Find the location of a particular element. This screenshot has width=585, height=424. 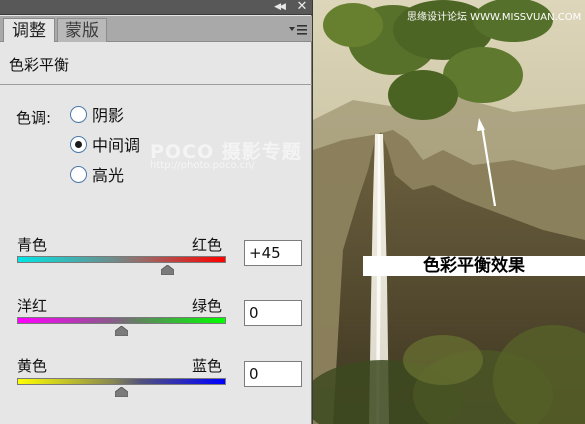

yellow-blue-value-input: 0 is located at coordinates (273, 374).